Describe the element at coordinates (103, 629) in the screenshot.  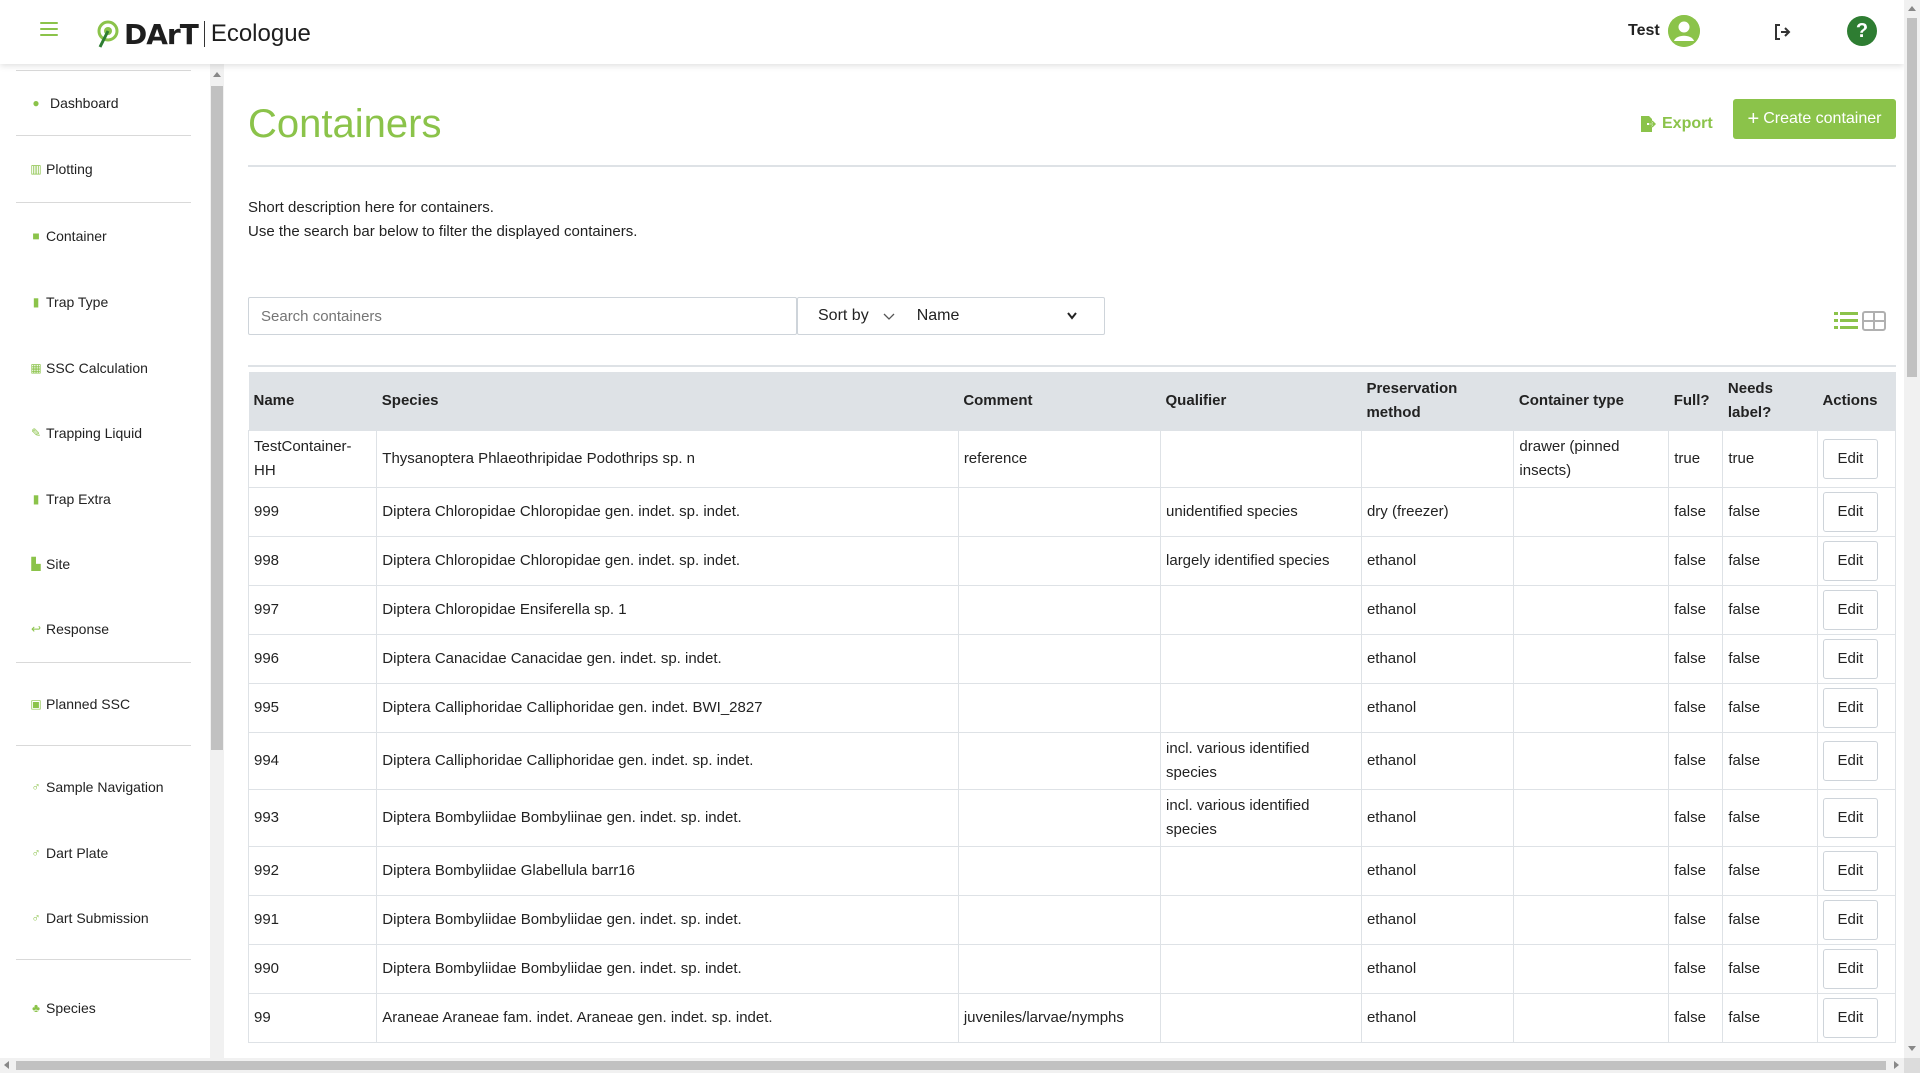
I see `sidebar-item-response: ↩ Response` at that location.